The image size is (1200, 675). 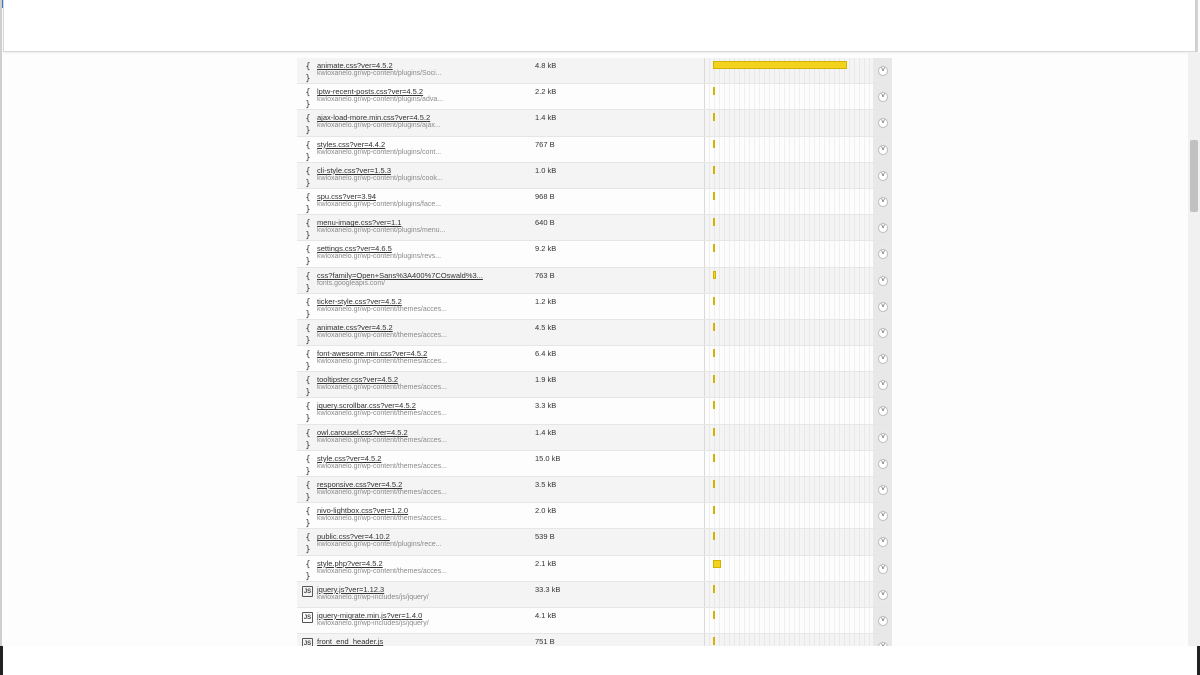 I want to click on resource-name-link: menu-image.css?ver=1.1, so click(x=359, y=222).